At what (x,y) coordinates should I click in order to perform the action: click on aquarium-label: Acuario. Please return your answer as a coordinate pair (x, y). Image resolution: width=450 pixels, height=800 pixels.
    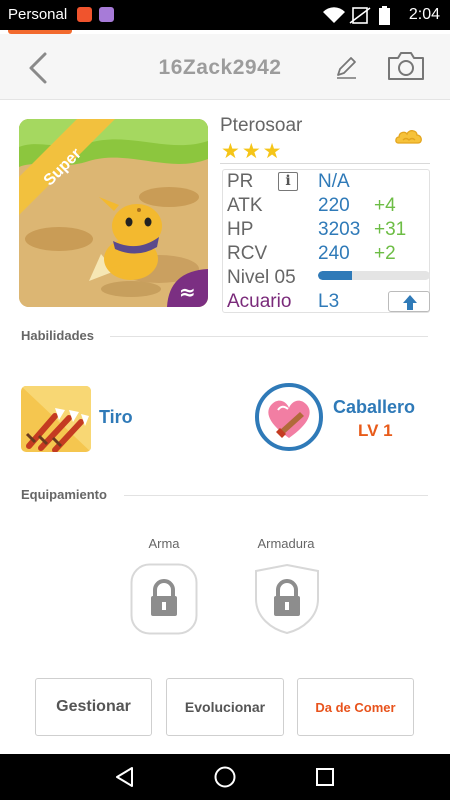
    Looking at the image, I should click on (259, 301).